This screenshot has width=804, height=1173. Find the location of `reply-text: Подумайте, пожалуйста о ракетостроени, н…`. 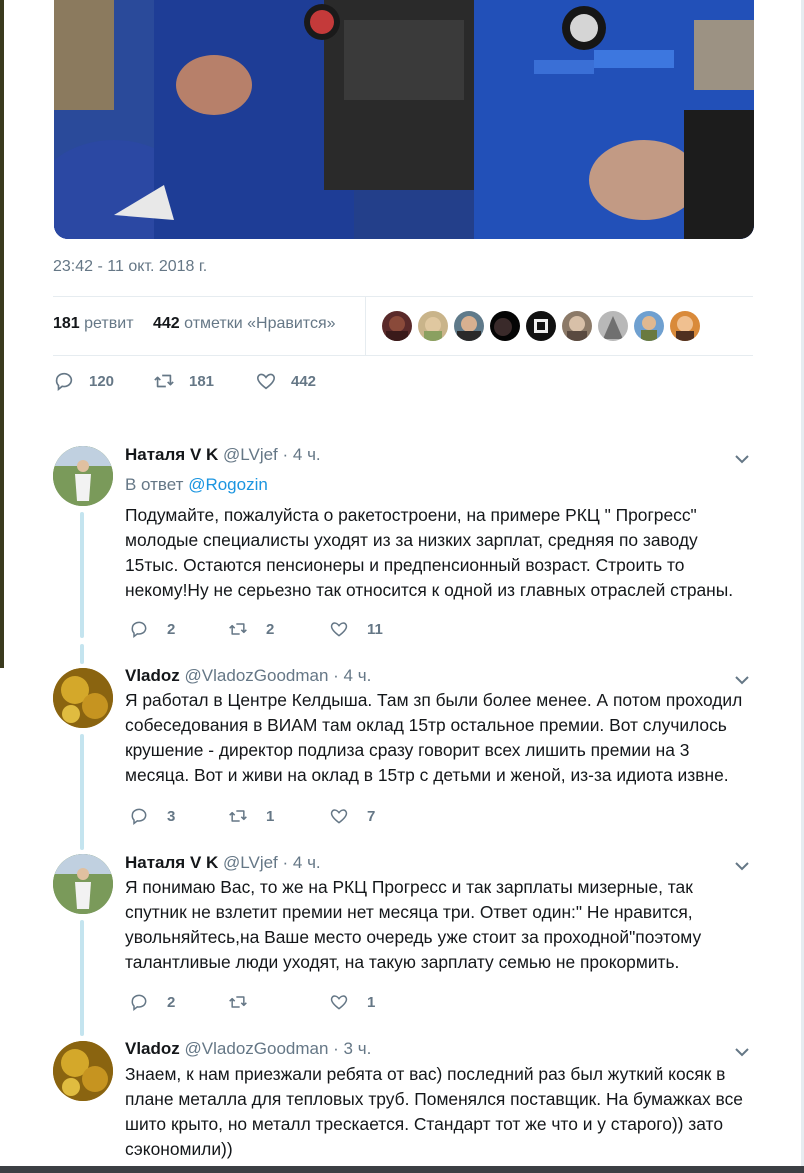

reply-text: Подумайте, пожалуйста о ракетостроени, н… is located at coordinates (440, 553).